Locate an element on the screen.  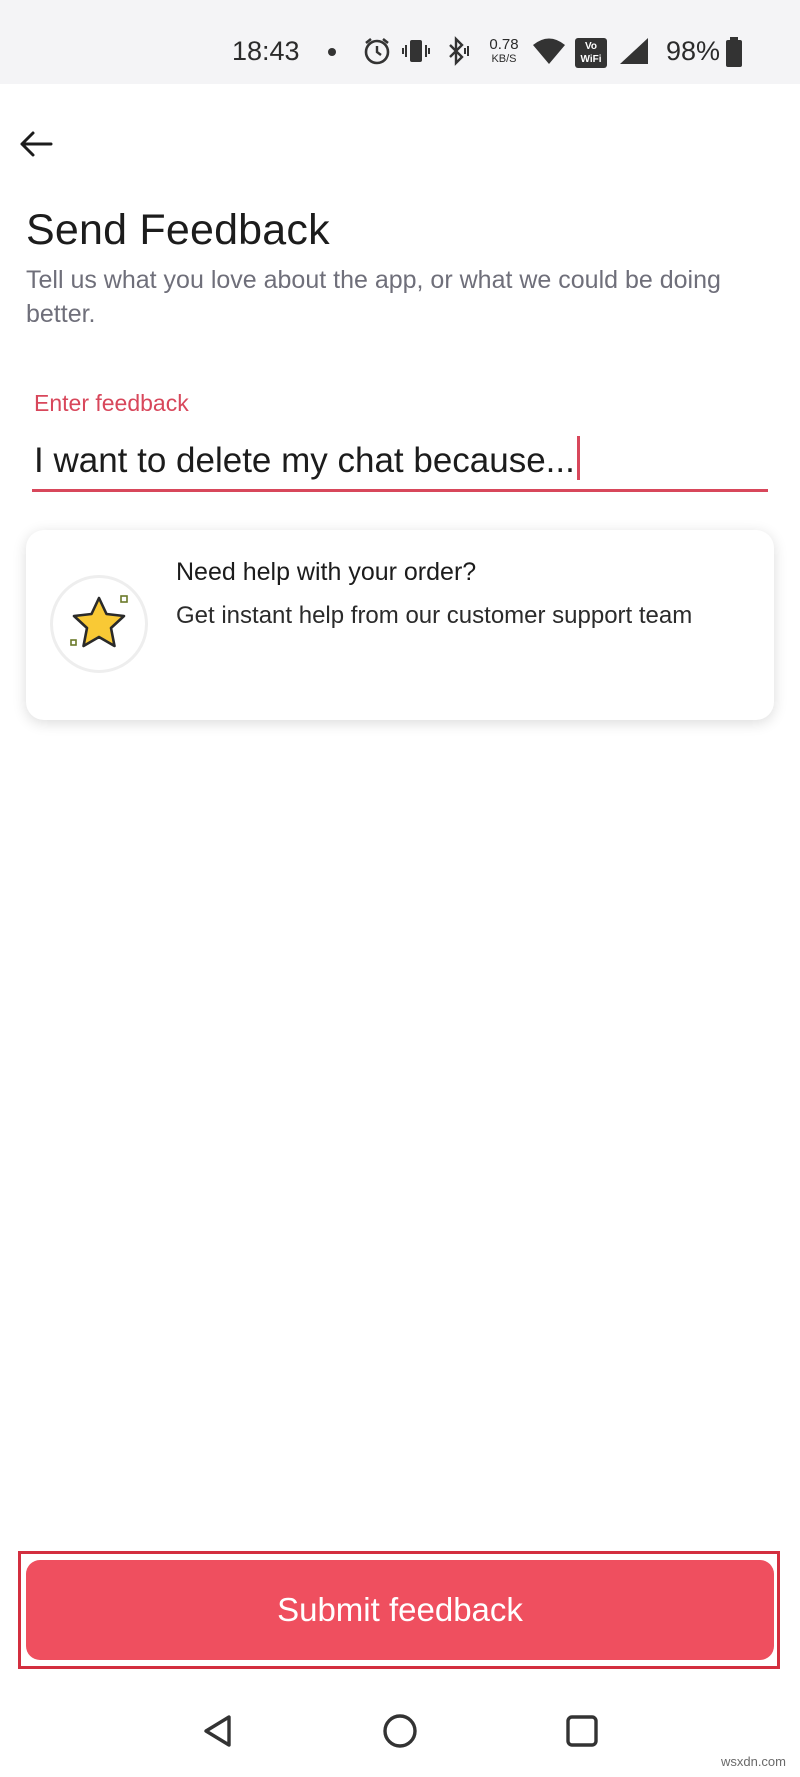
vowifi-icon: Vo WiFi is located at coordinates (591, 53).